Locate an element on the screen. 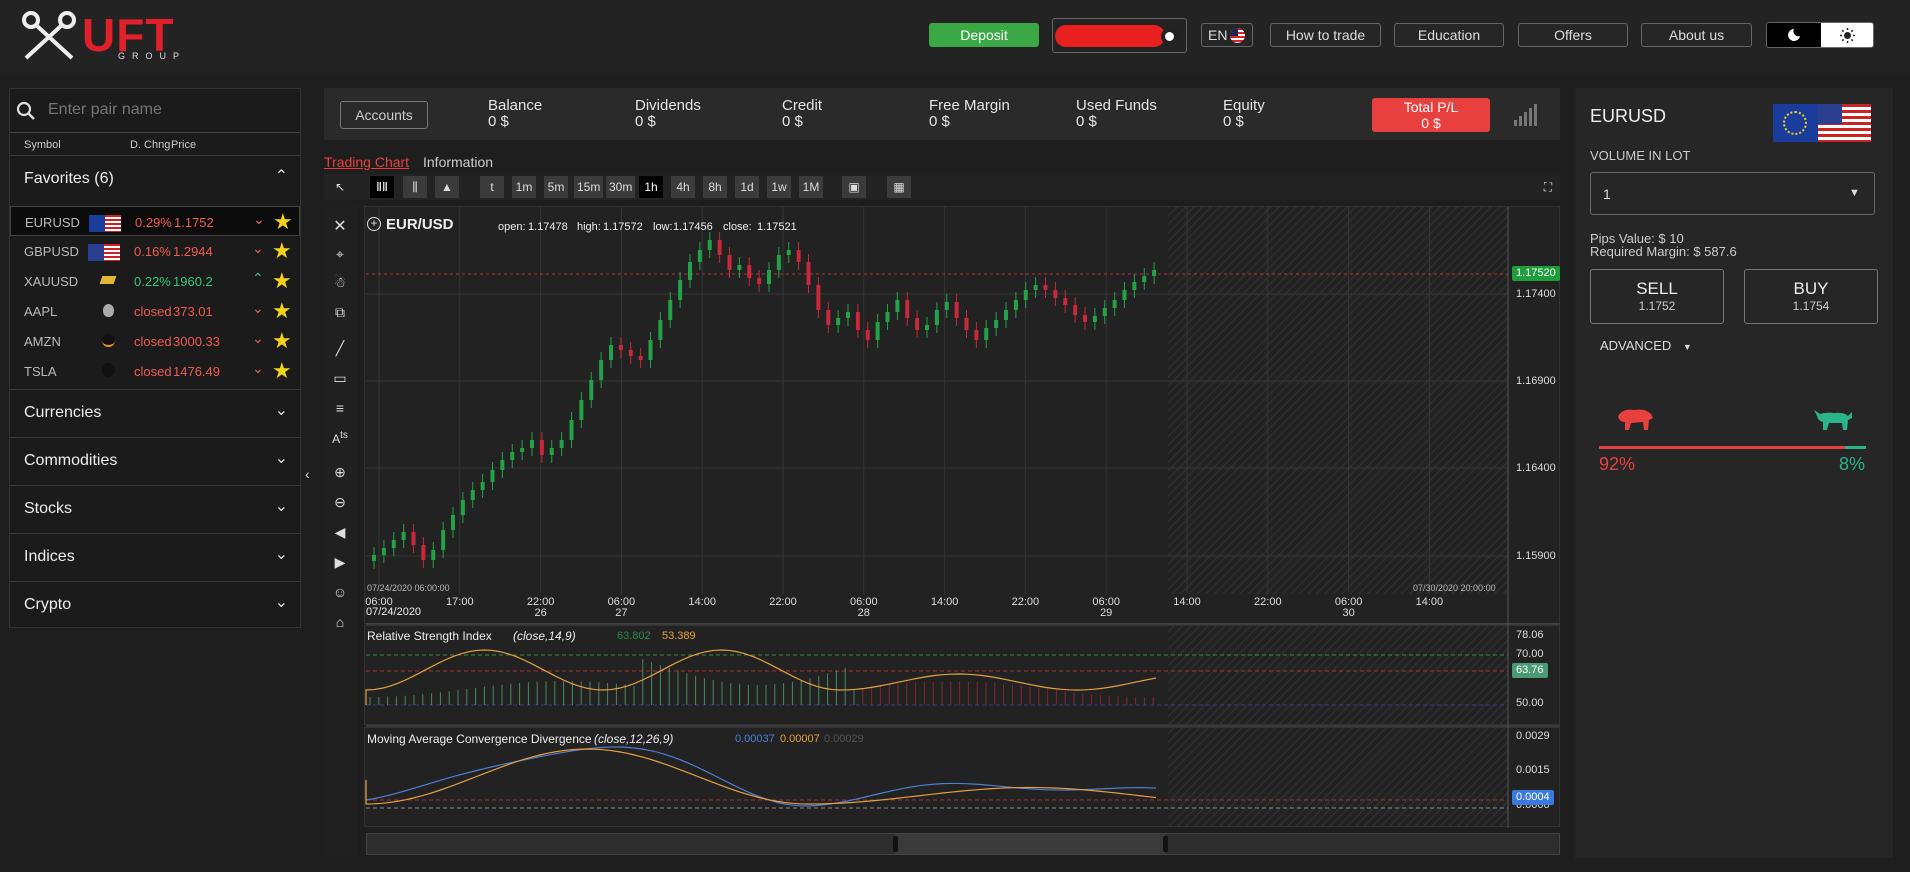 The image size is (1910, 872). last-price-tag: 1.17520 is located at coordinates (1536, 273).